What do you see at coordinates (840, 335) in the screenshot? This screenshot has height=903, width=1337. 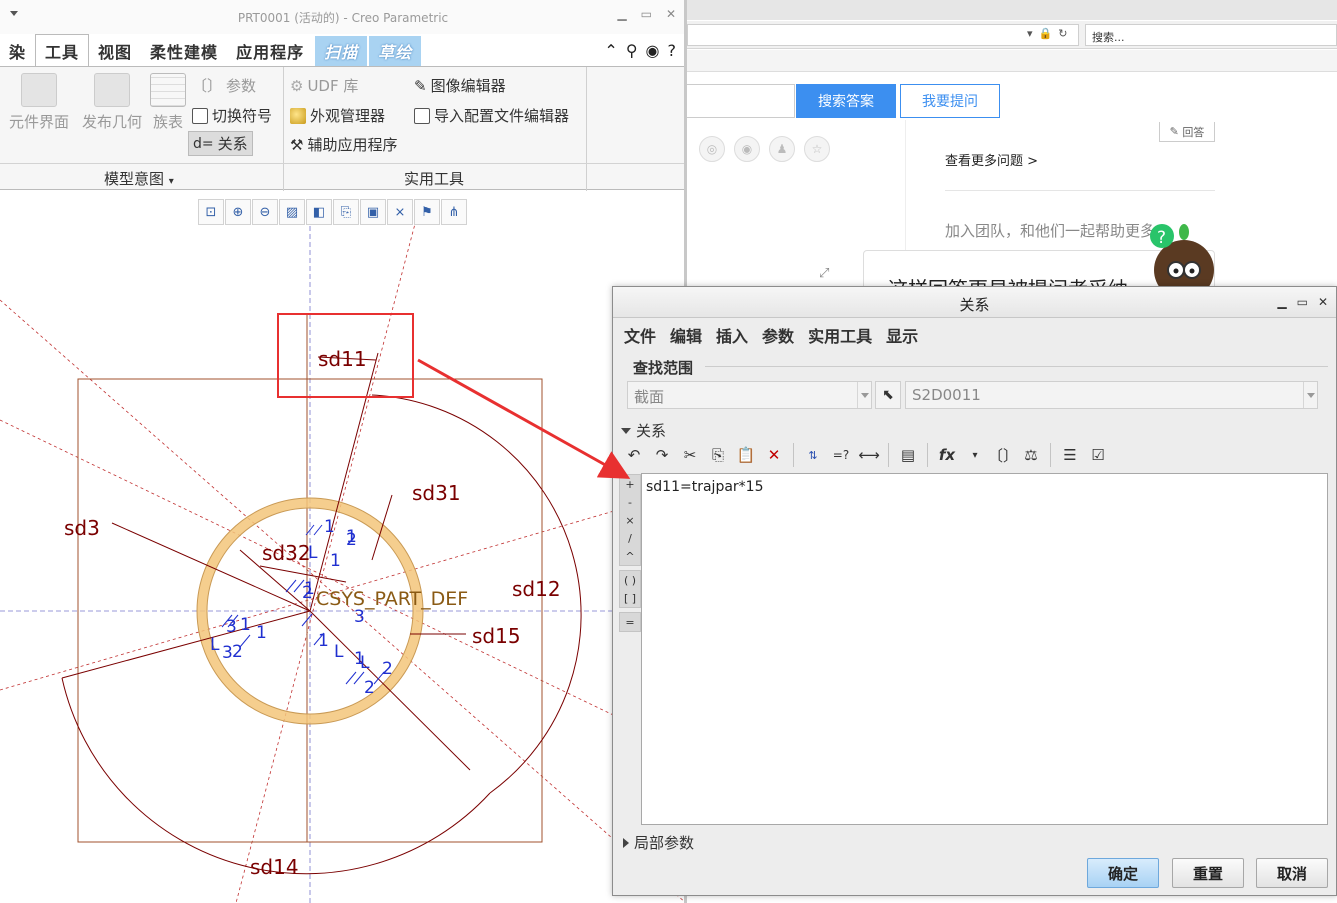 I see `menu-utilities: 实用工具` at bounding box center [840, 335].